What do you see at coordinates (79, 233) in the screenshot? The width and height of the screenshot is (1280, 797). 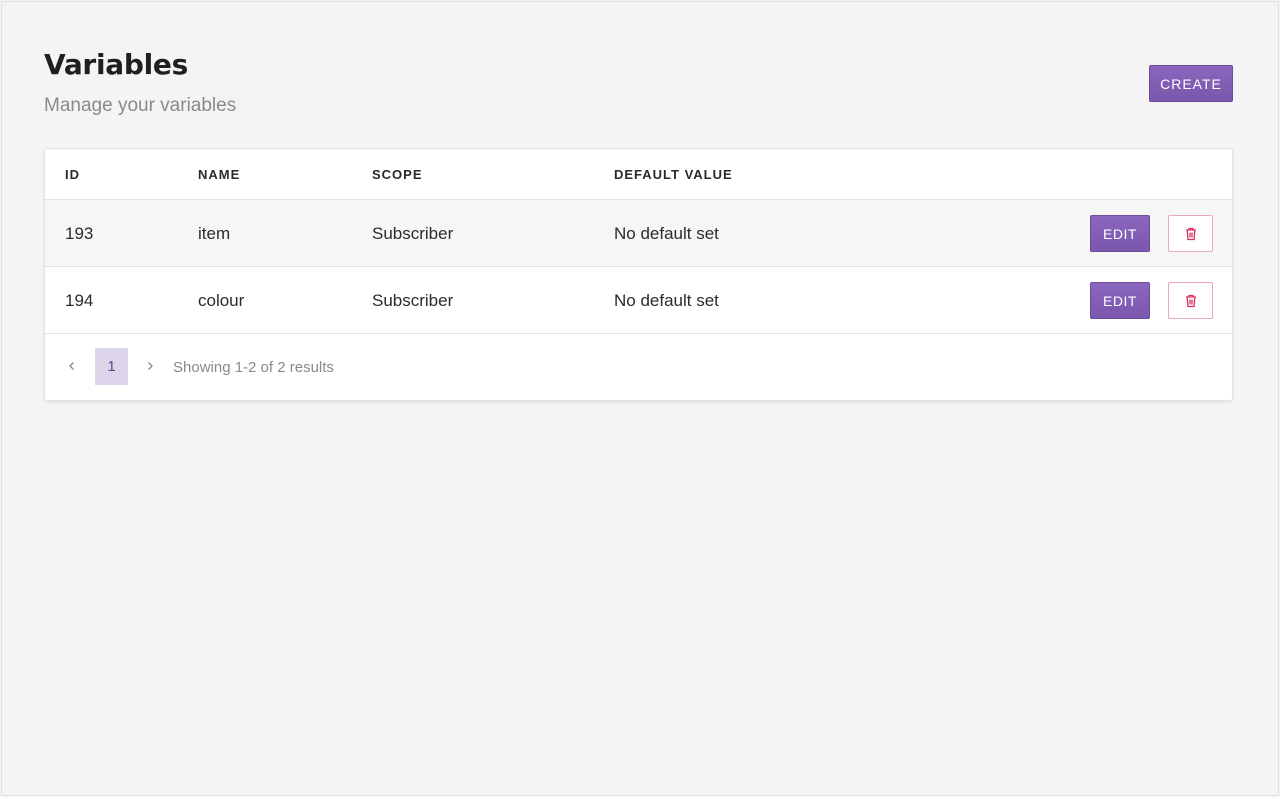 I see `cell-id: 193` at bounding box center [79, 233].